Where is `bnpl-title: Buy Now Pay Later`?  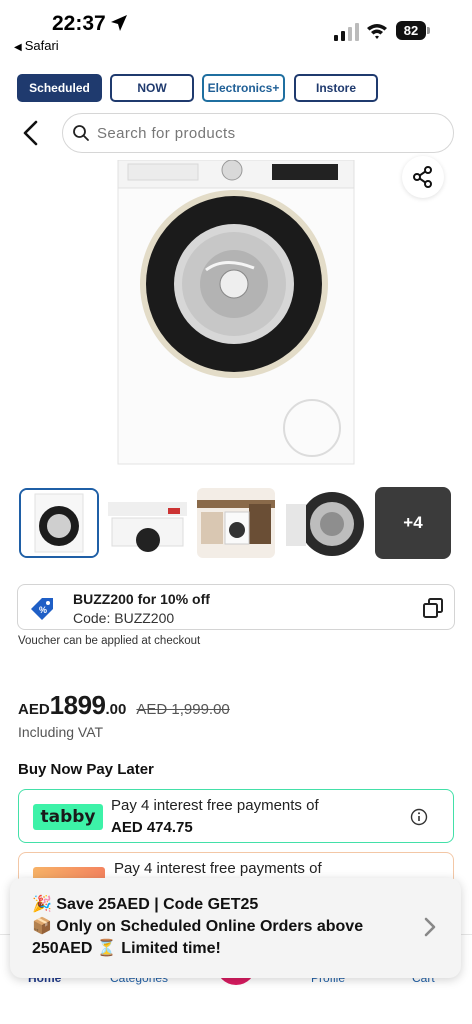
bnpl-title: Buy Now Pay Later is located at coordinates (86, 769).